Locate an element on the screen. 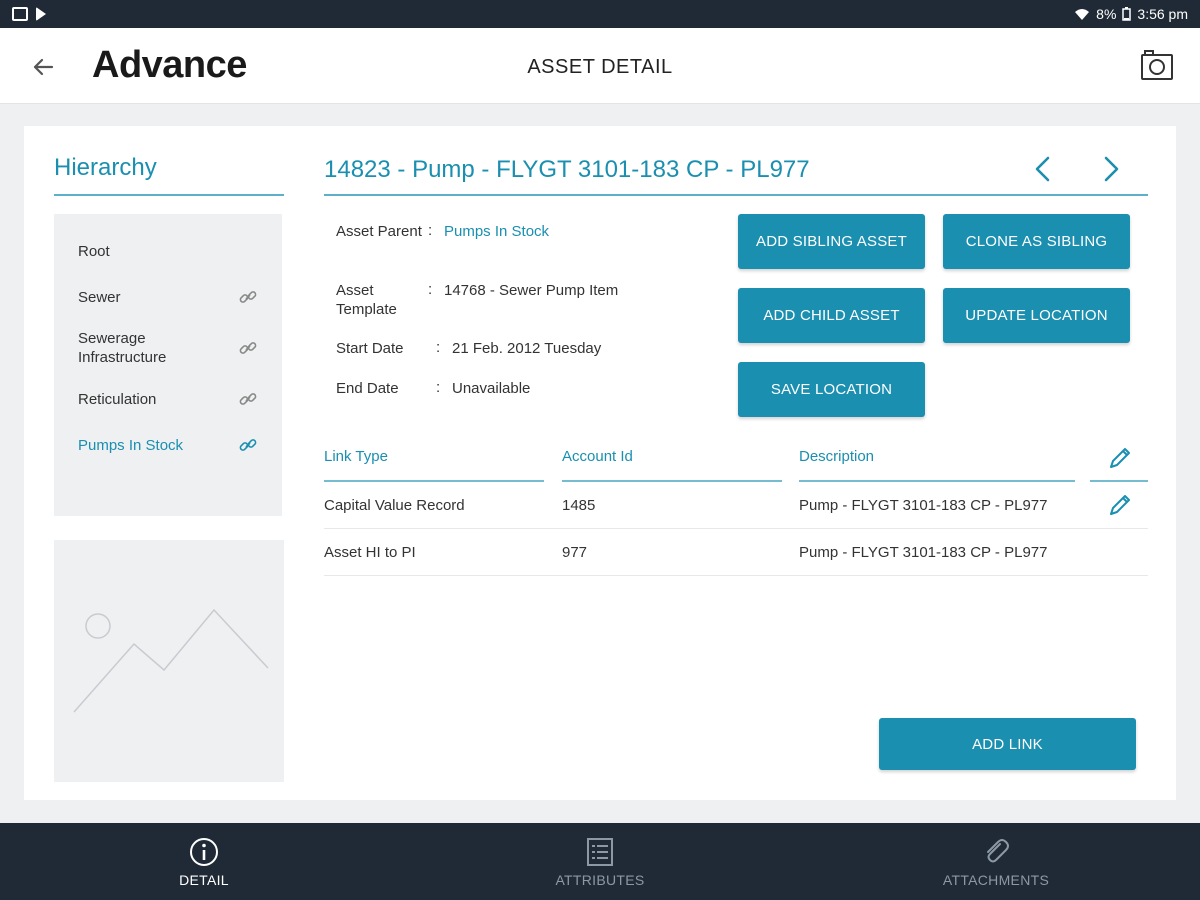 The width and height of the screenshot is (1200, 900). status-right: 8% 3:56 pm is located at coordinates (1131, 14).